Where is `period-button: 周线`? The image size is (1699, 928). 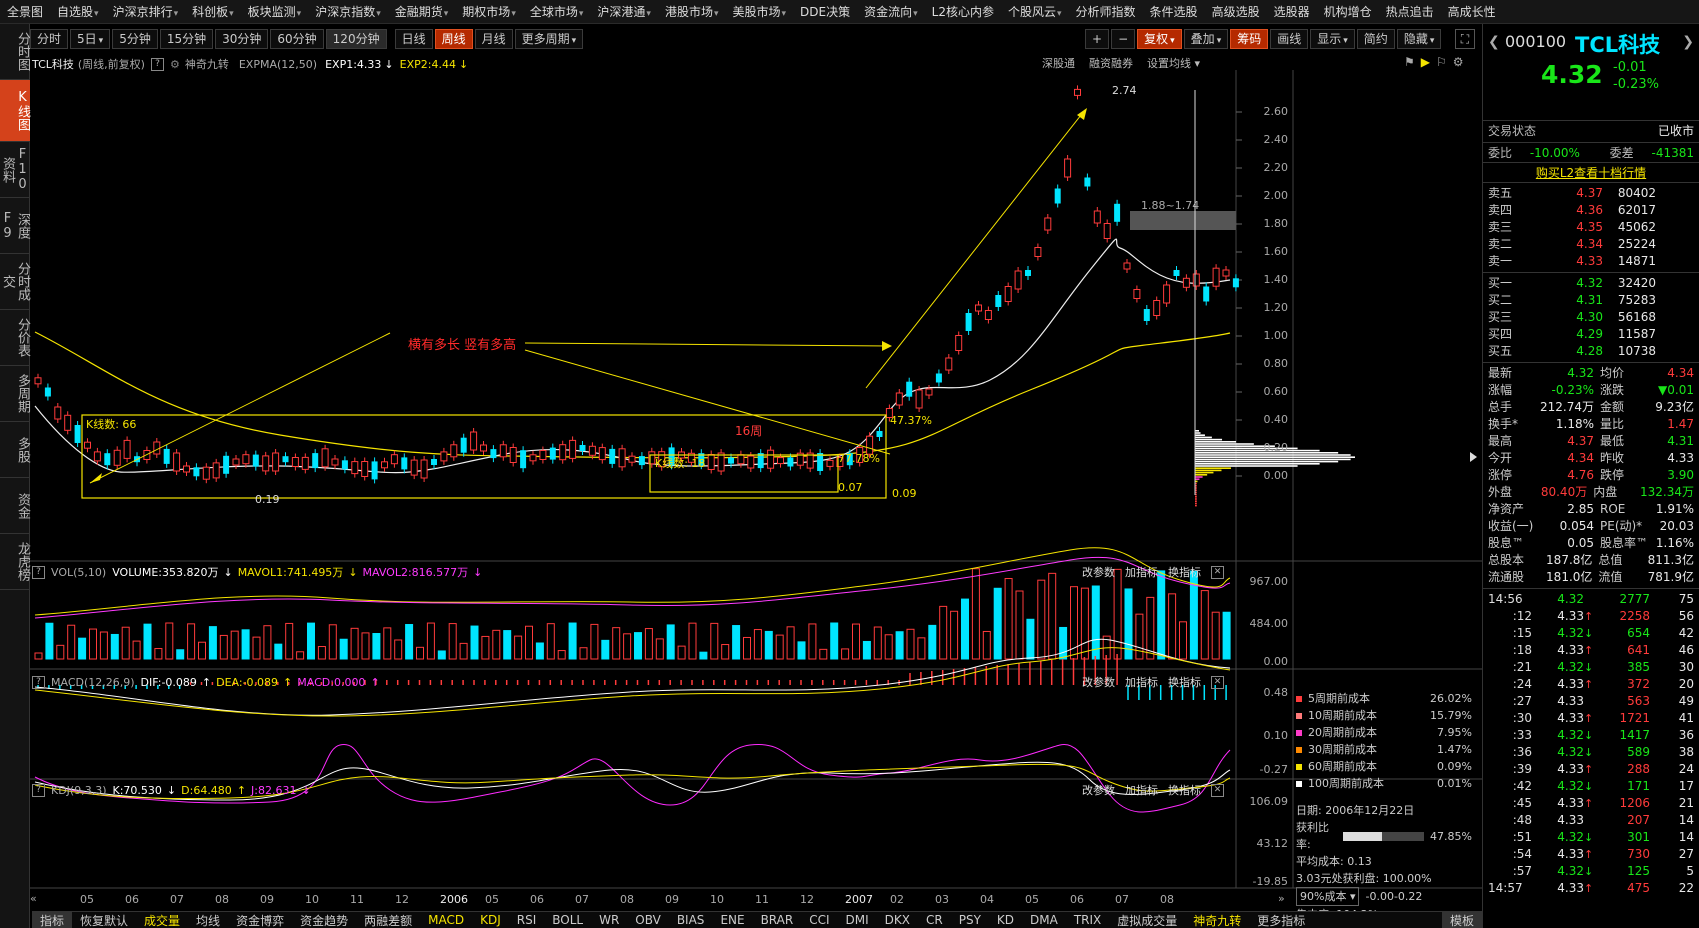
period-button: 周线 is located at coordinates (453, 38).